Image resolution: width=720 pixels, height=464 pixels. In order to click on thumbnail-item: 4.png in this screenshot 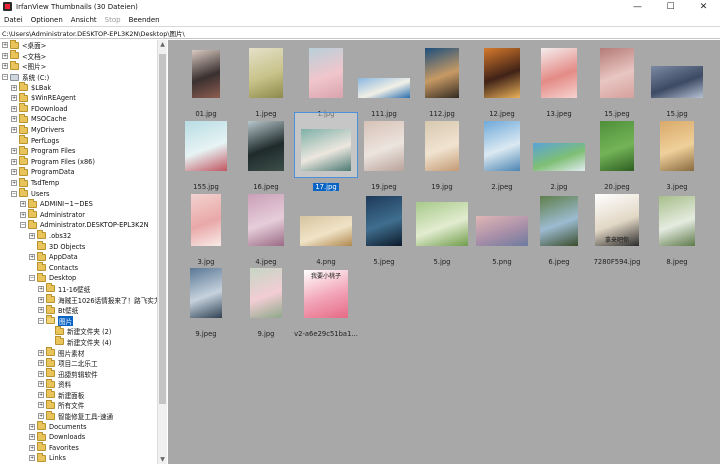, I will do `click(326, 228)`.